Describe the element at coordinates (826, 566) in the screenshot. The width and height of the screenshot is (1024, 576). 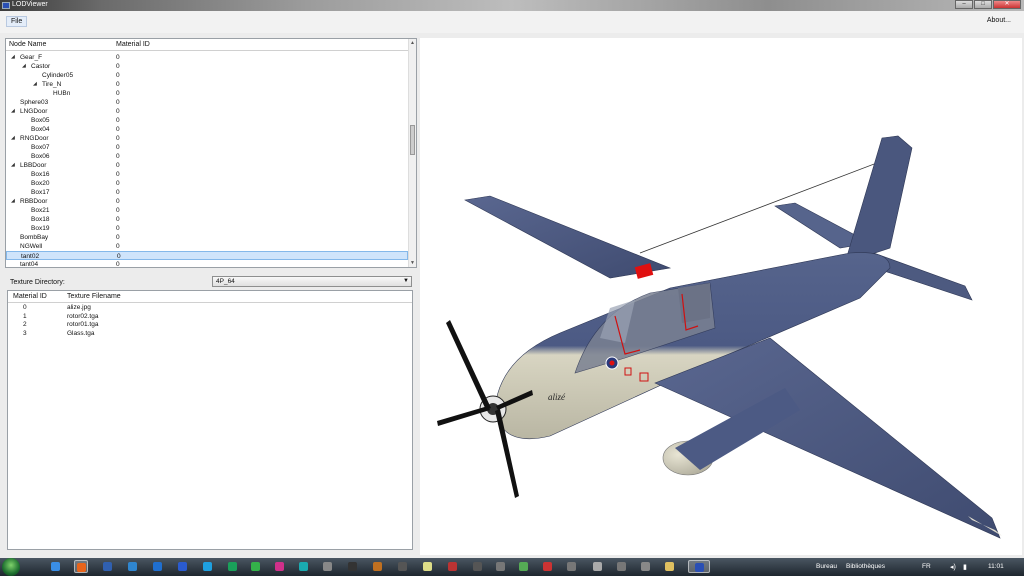
I see `bureau-toolbar: Bureau` at that location.